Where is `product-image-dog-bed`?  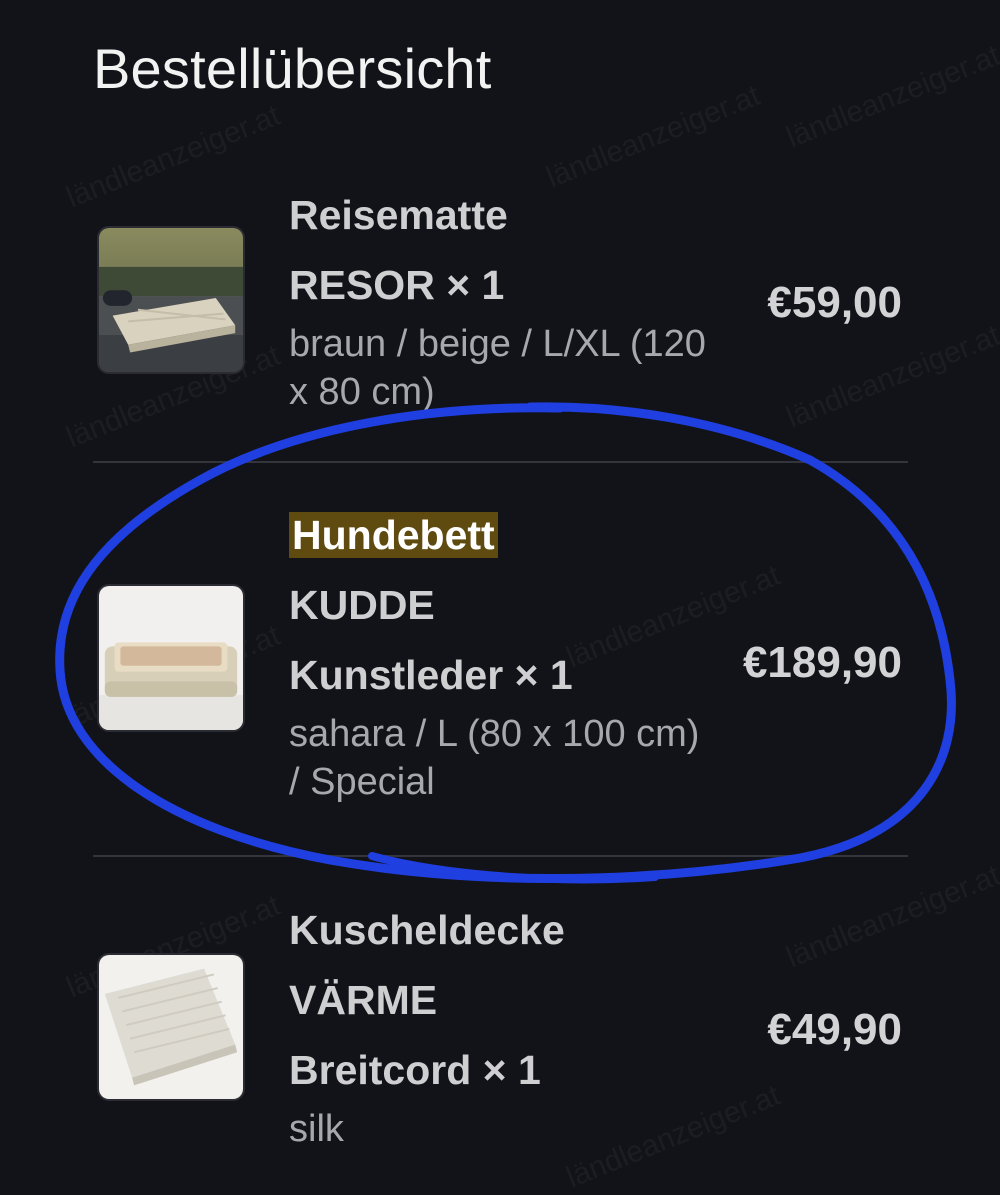 product-image-dog-bed is located at coordinates (171, 658).